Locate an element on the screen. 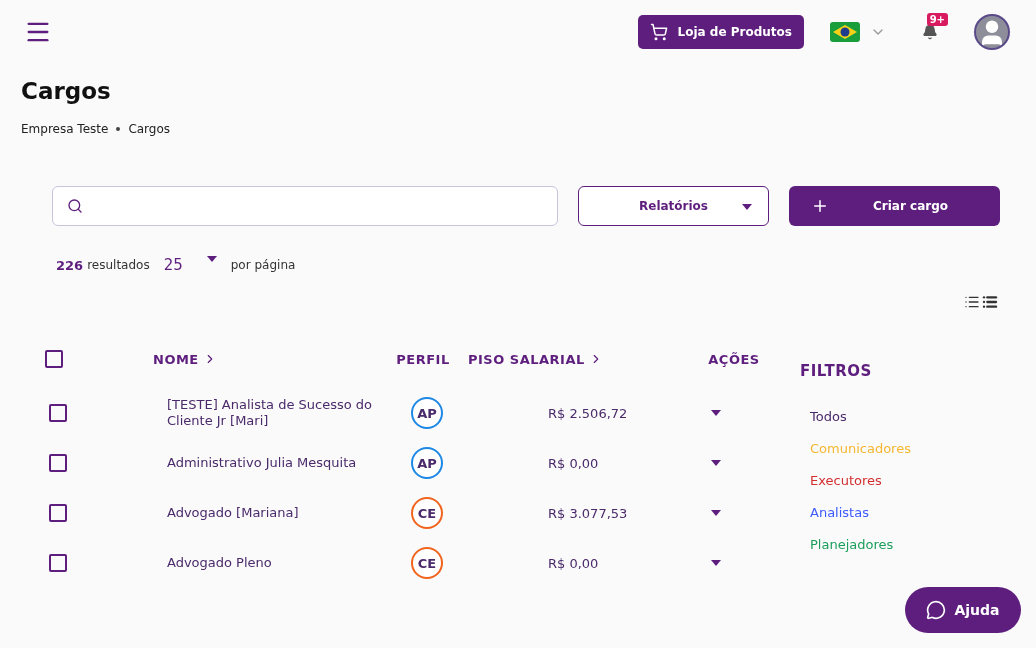 This screenshot has width=1036, height=648. notification-badge: 9+ is located at coordinates (937, 19).